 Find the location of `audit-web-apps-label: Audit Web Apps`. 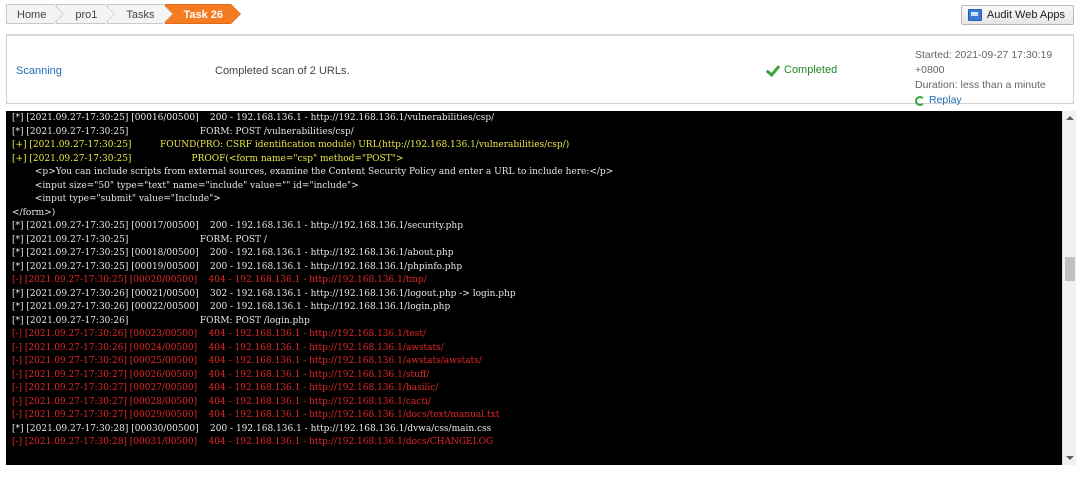

audit-web-apps-label: Audit Web Apps is located at coordinates (1025, 15).